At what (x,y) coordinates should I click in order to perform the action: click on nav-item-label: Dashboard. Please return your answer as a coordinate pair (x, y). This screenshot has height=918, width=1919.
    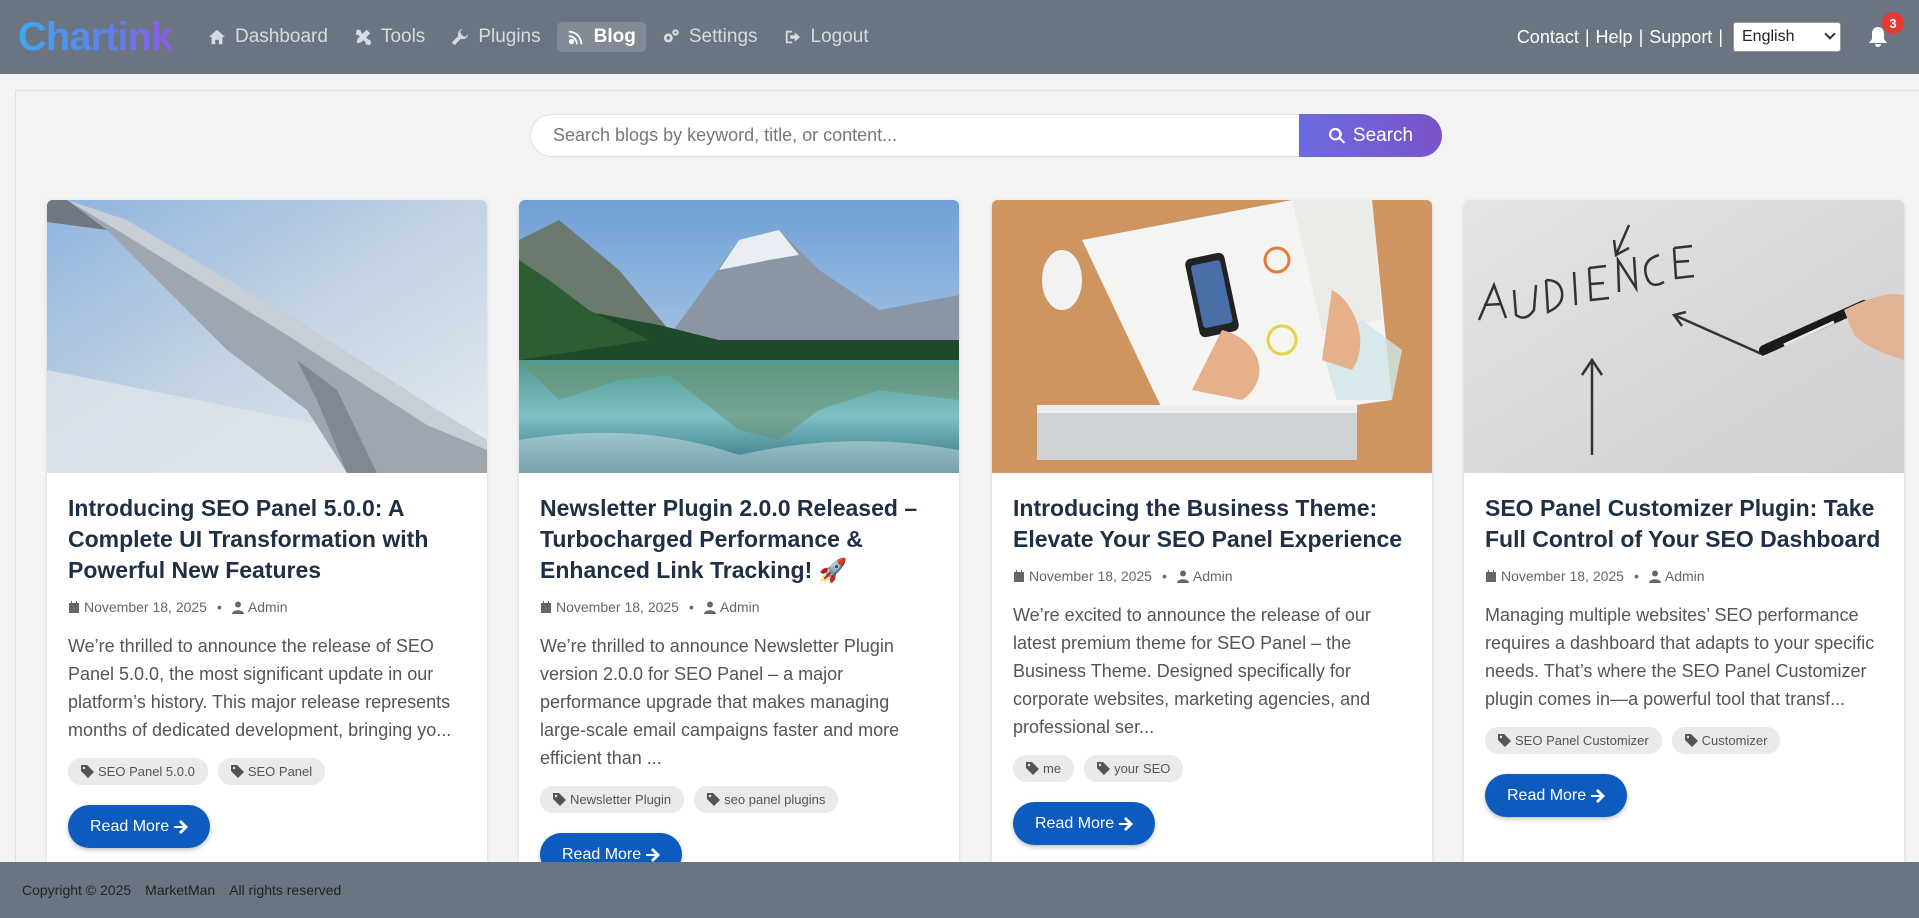
    Looking at the image, I should click on (281, 36).